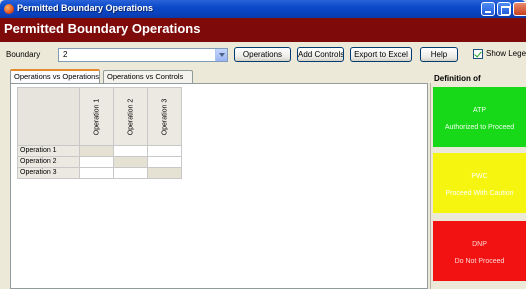 This screenshot has height=289, width=526. I want to click on column-header: Operation 3, so click(164, 116).